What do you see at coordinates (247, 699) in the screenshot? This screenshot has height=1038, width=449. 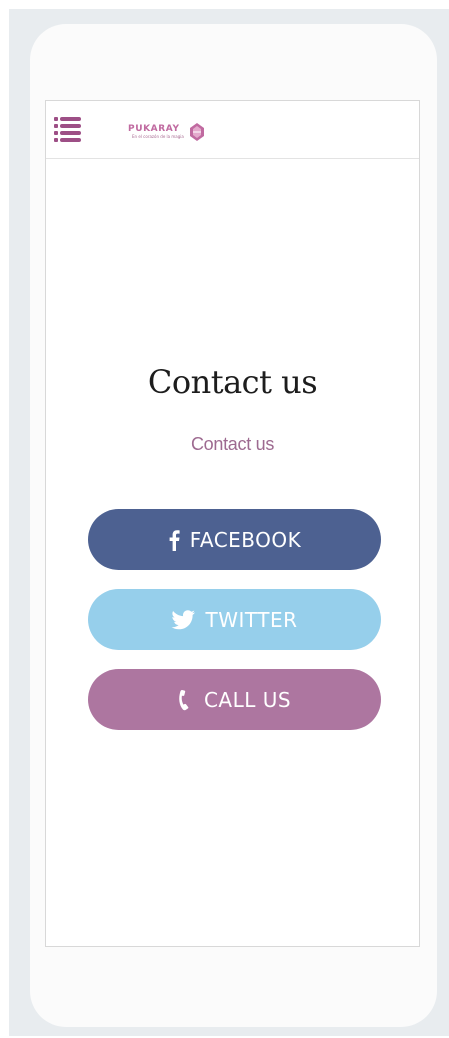 I see `call-us-button-label: CALL US` at bounding box center [247, 699].